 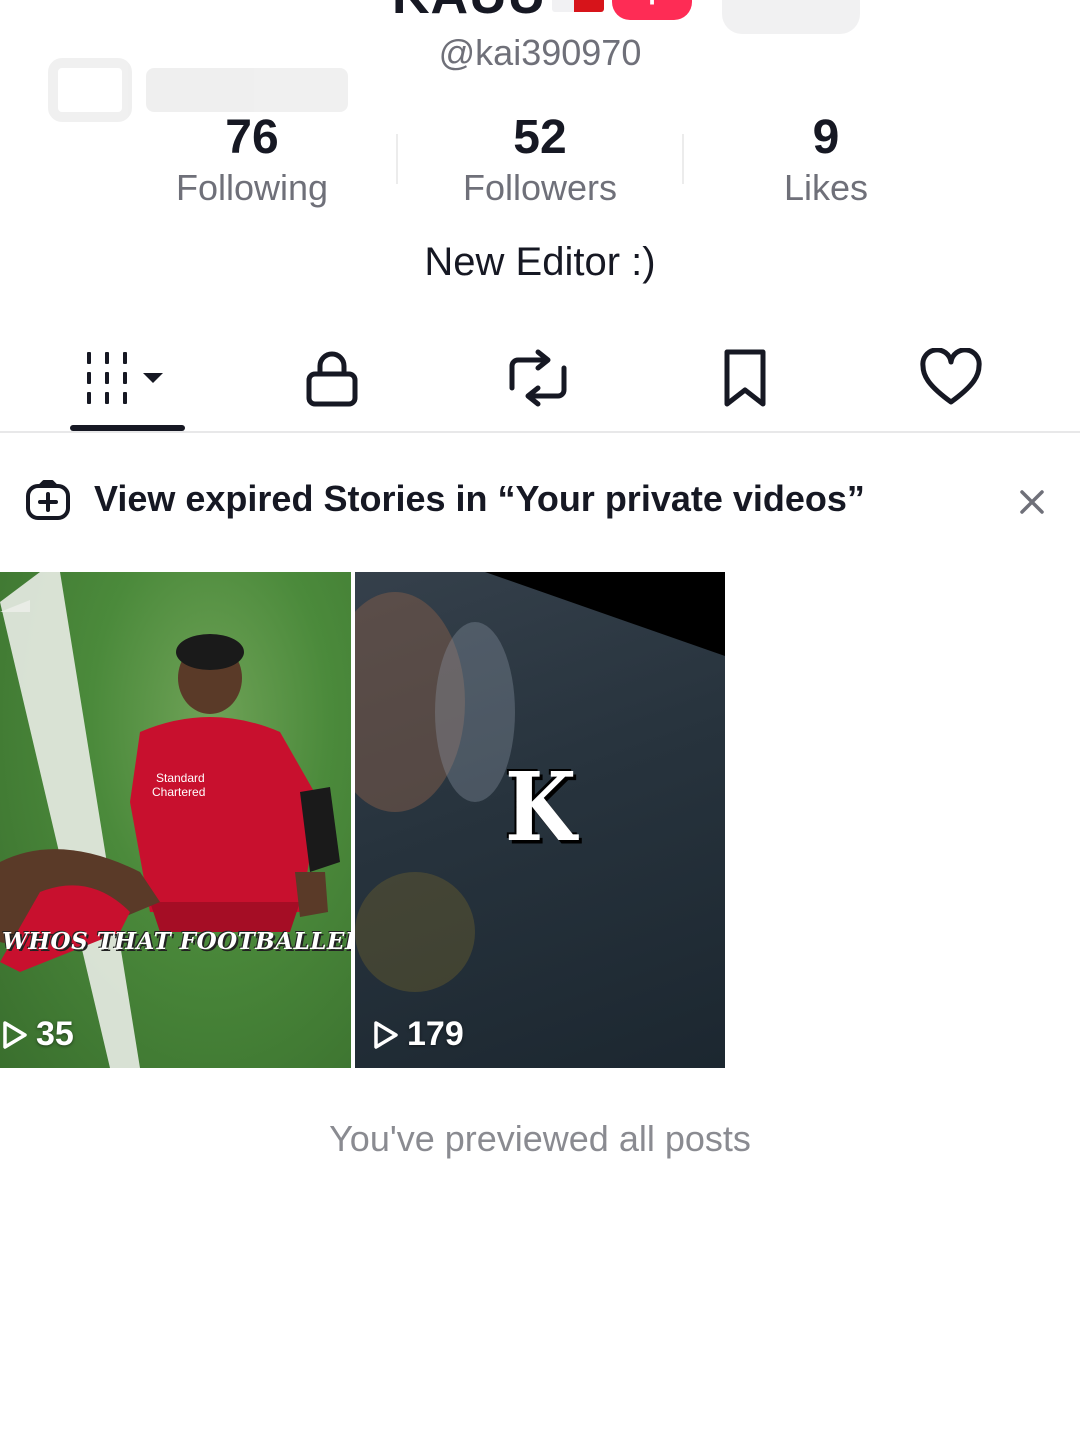 I want to click on heart-icon, so click(x=951, y=376).